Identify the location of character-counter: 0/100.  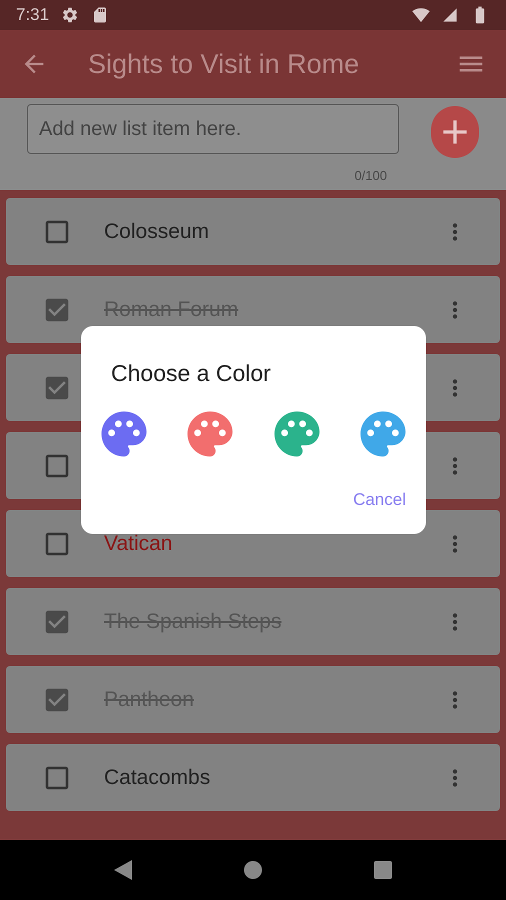
(370, 176).